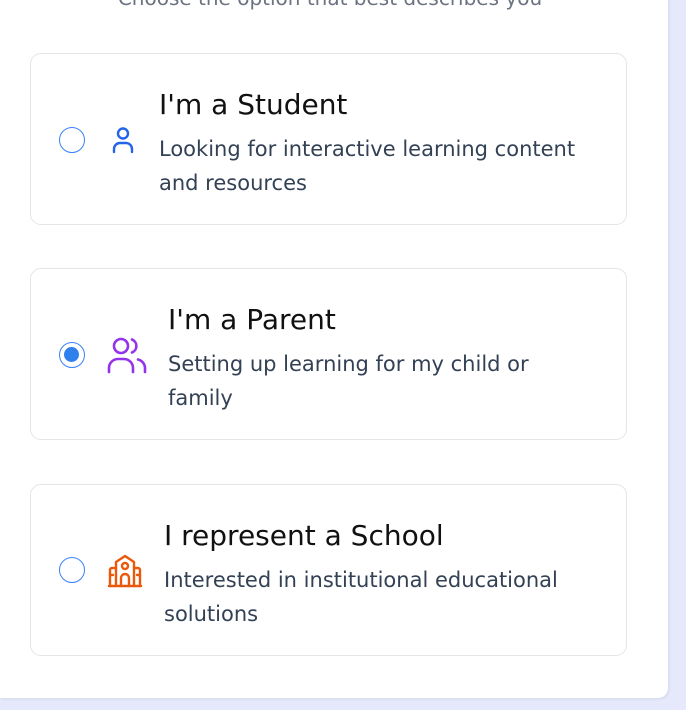  I want to click on option-title: I'm a Student, so click(253, 104).